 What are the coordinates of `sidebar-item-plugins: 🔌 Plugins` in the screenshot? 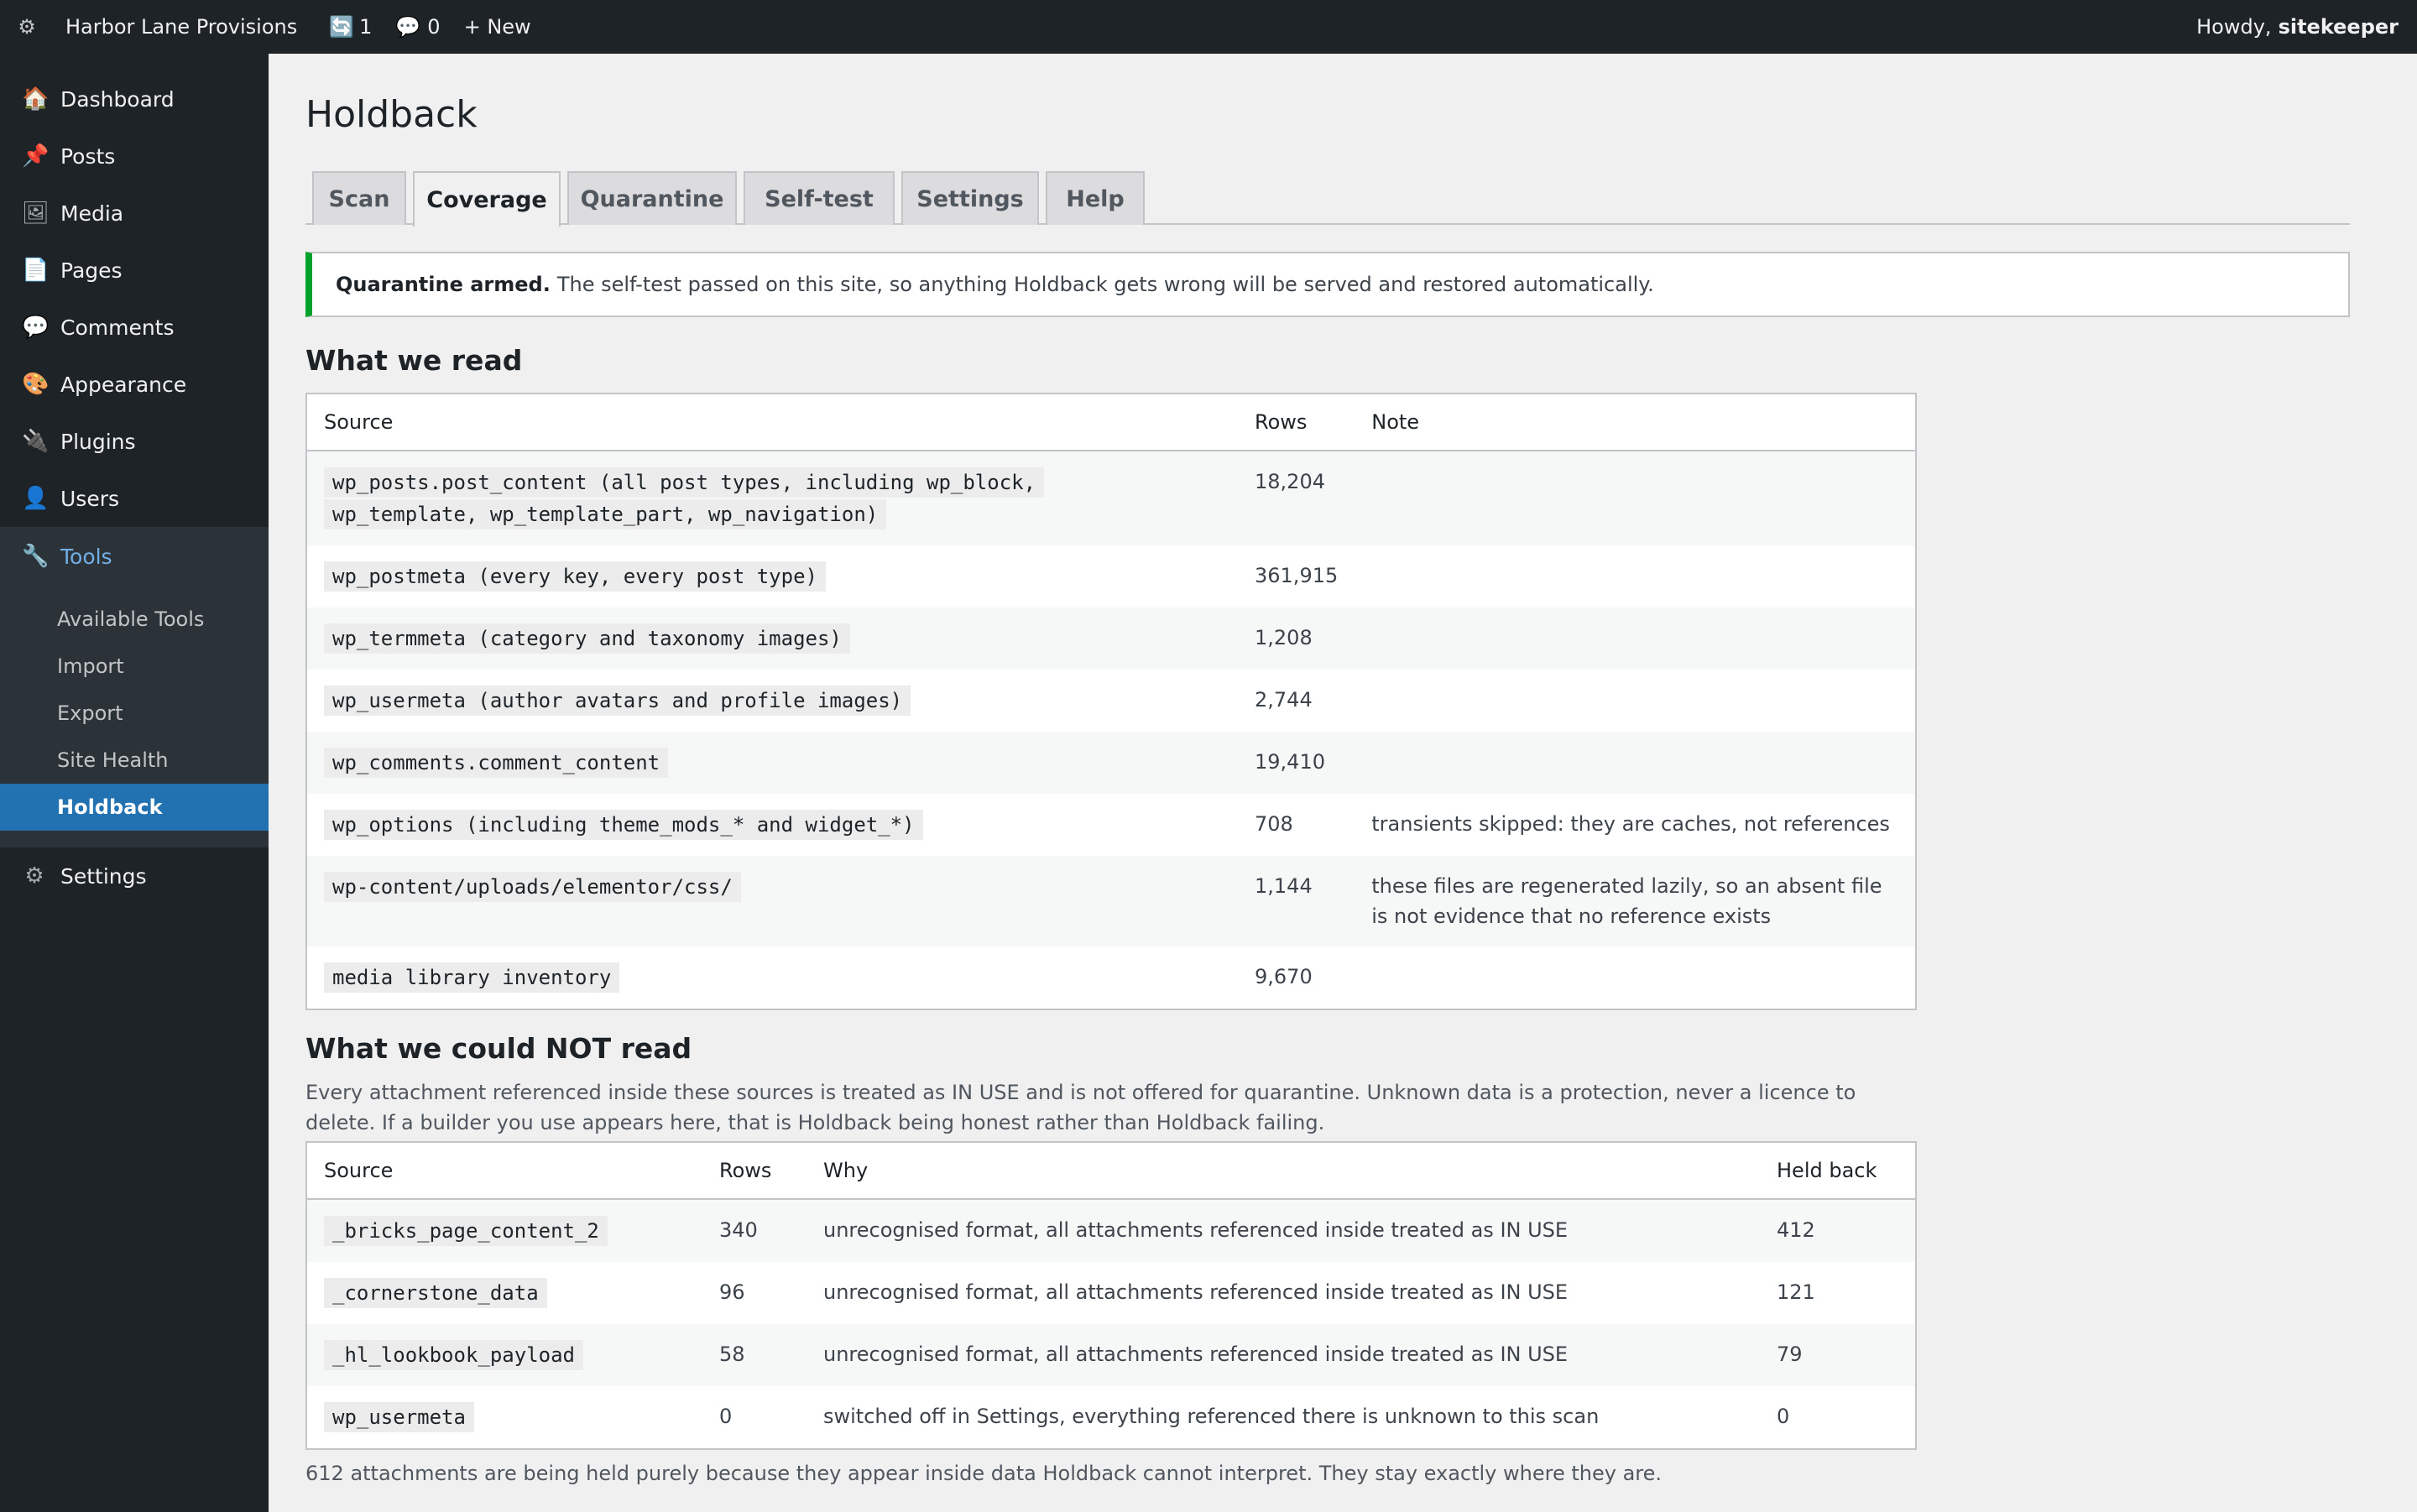 It's located at (134, 441).